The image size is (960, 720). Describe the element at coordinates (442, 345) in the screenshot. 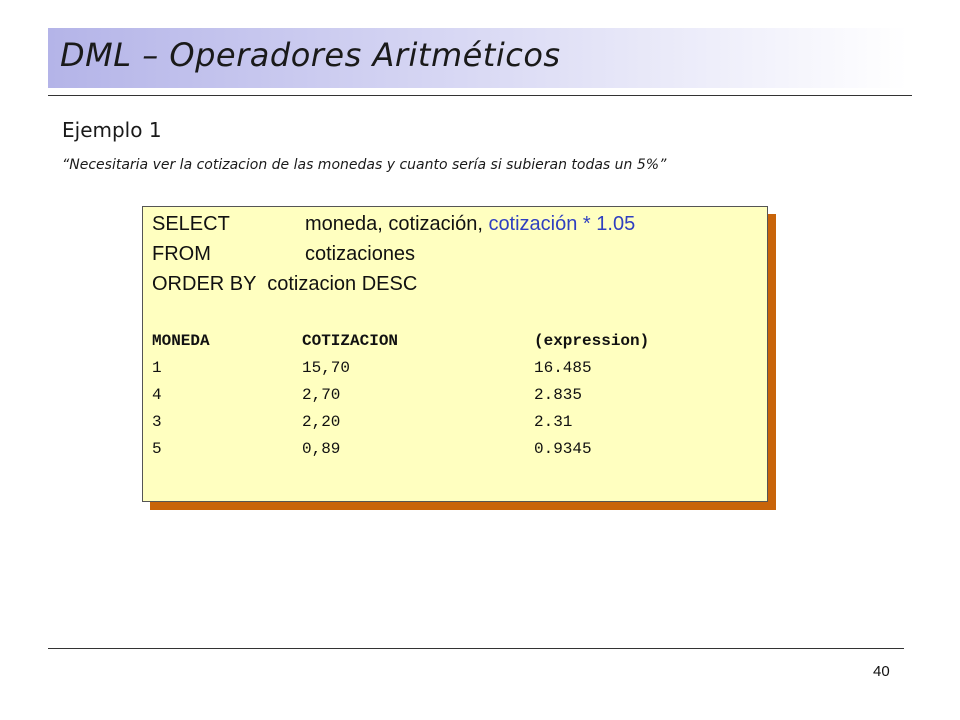

I see `result-header-row: MONEDA COTIZACION (expression)` at that location.